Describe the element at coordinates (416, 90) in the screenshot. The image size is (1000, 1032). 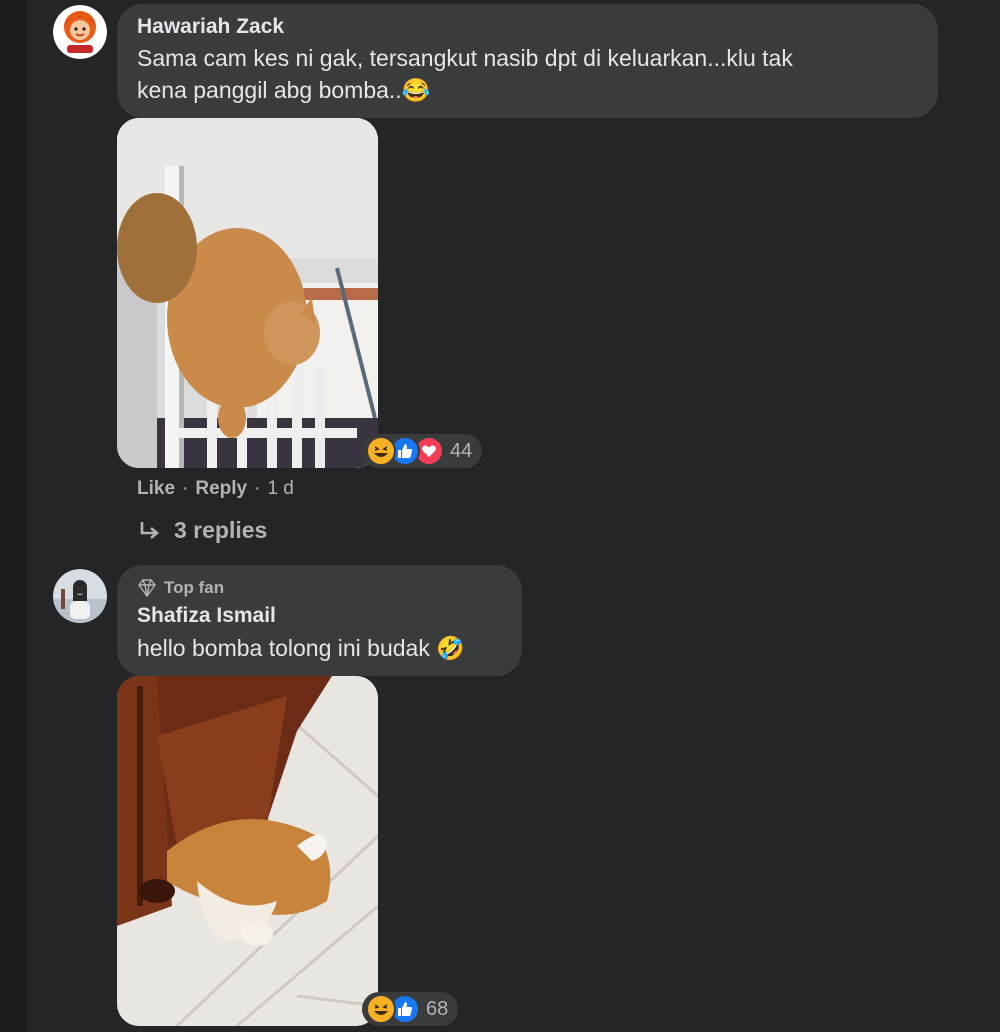
I see `tears-of-joy-emoji-icon: 😂` at that location.